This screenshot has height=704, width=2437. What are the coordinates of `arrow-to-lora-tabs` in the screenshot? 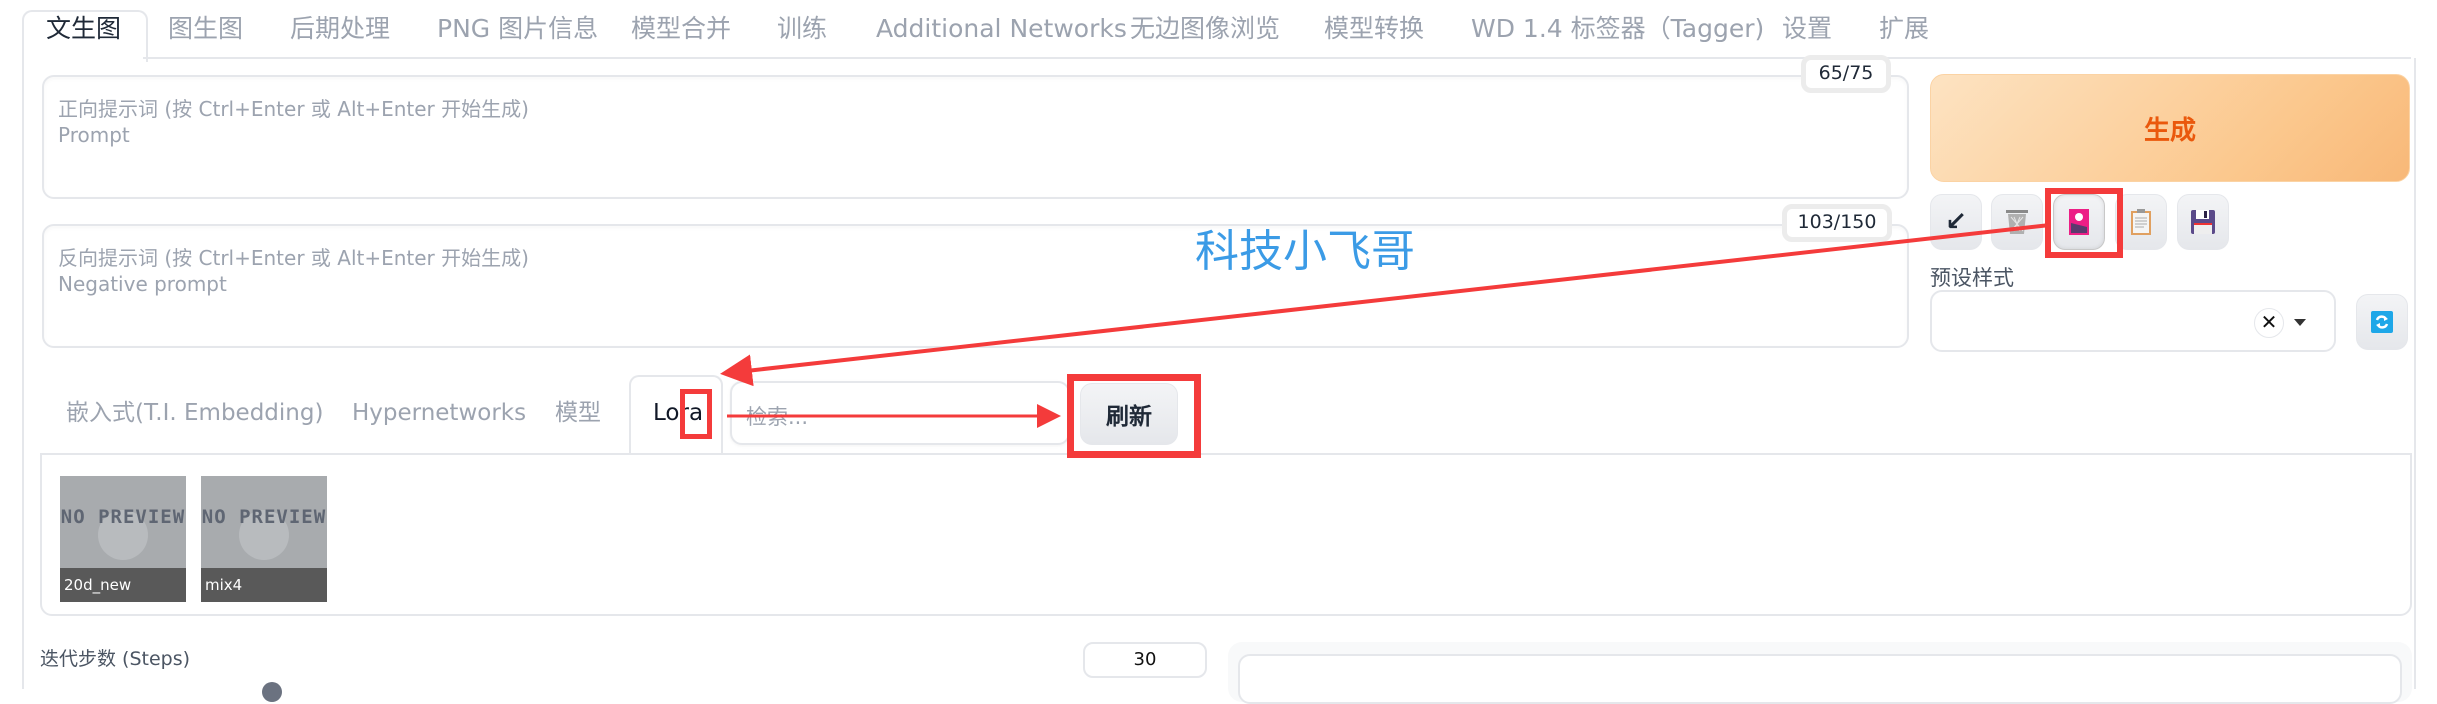 It's located at (1385, 305).